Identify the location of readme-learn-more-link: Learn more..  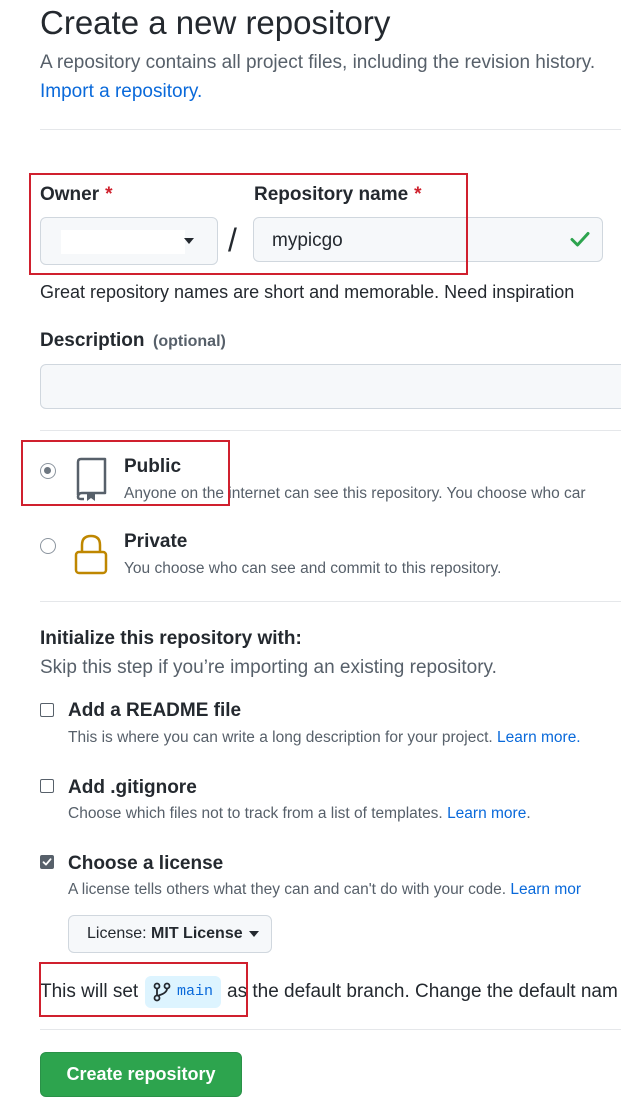
(539, 737).